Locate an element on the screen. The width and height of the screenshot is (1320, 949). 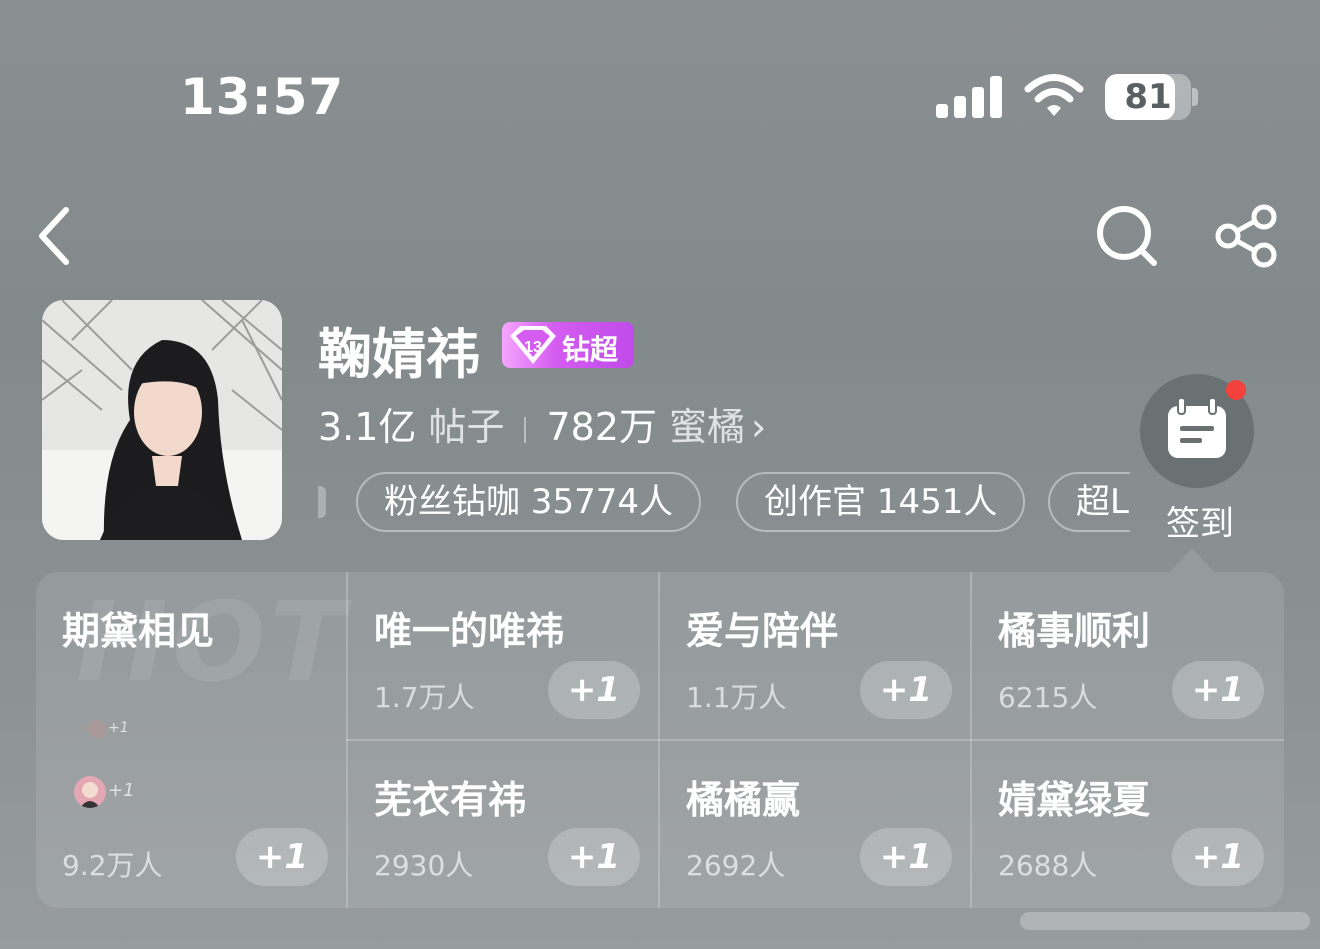
watermark is located at coordinates (1165, 921).